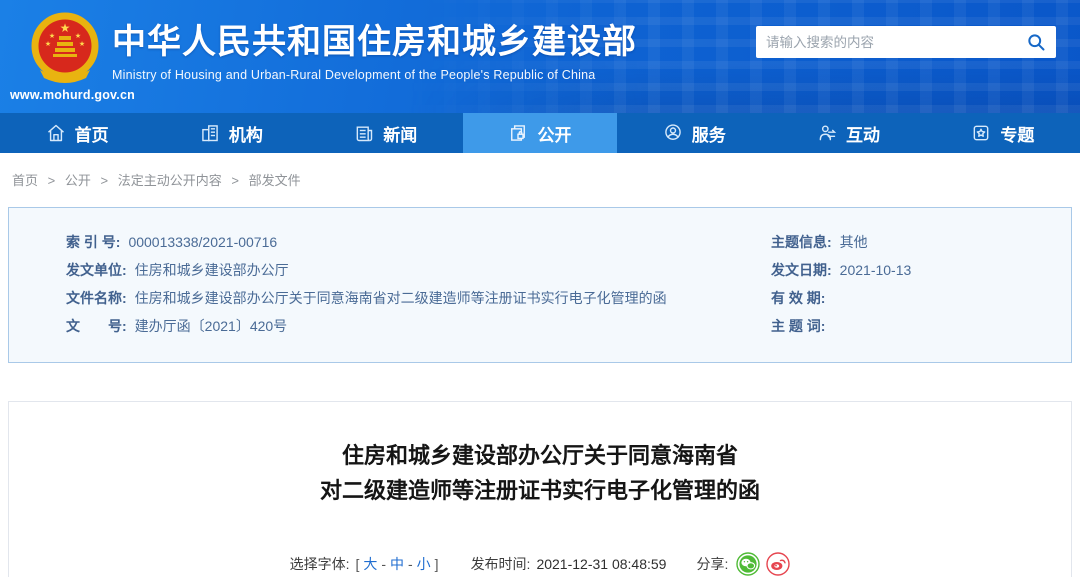  What do you see at coordinates (397, 564) in the screenshot?
I see `font-size-medium-link: 中` at bounding box center [397, 564].